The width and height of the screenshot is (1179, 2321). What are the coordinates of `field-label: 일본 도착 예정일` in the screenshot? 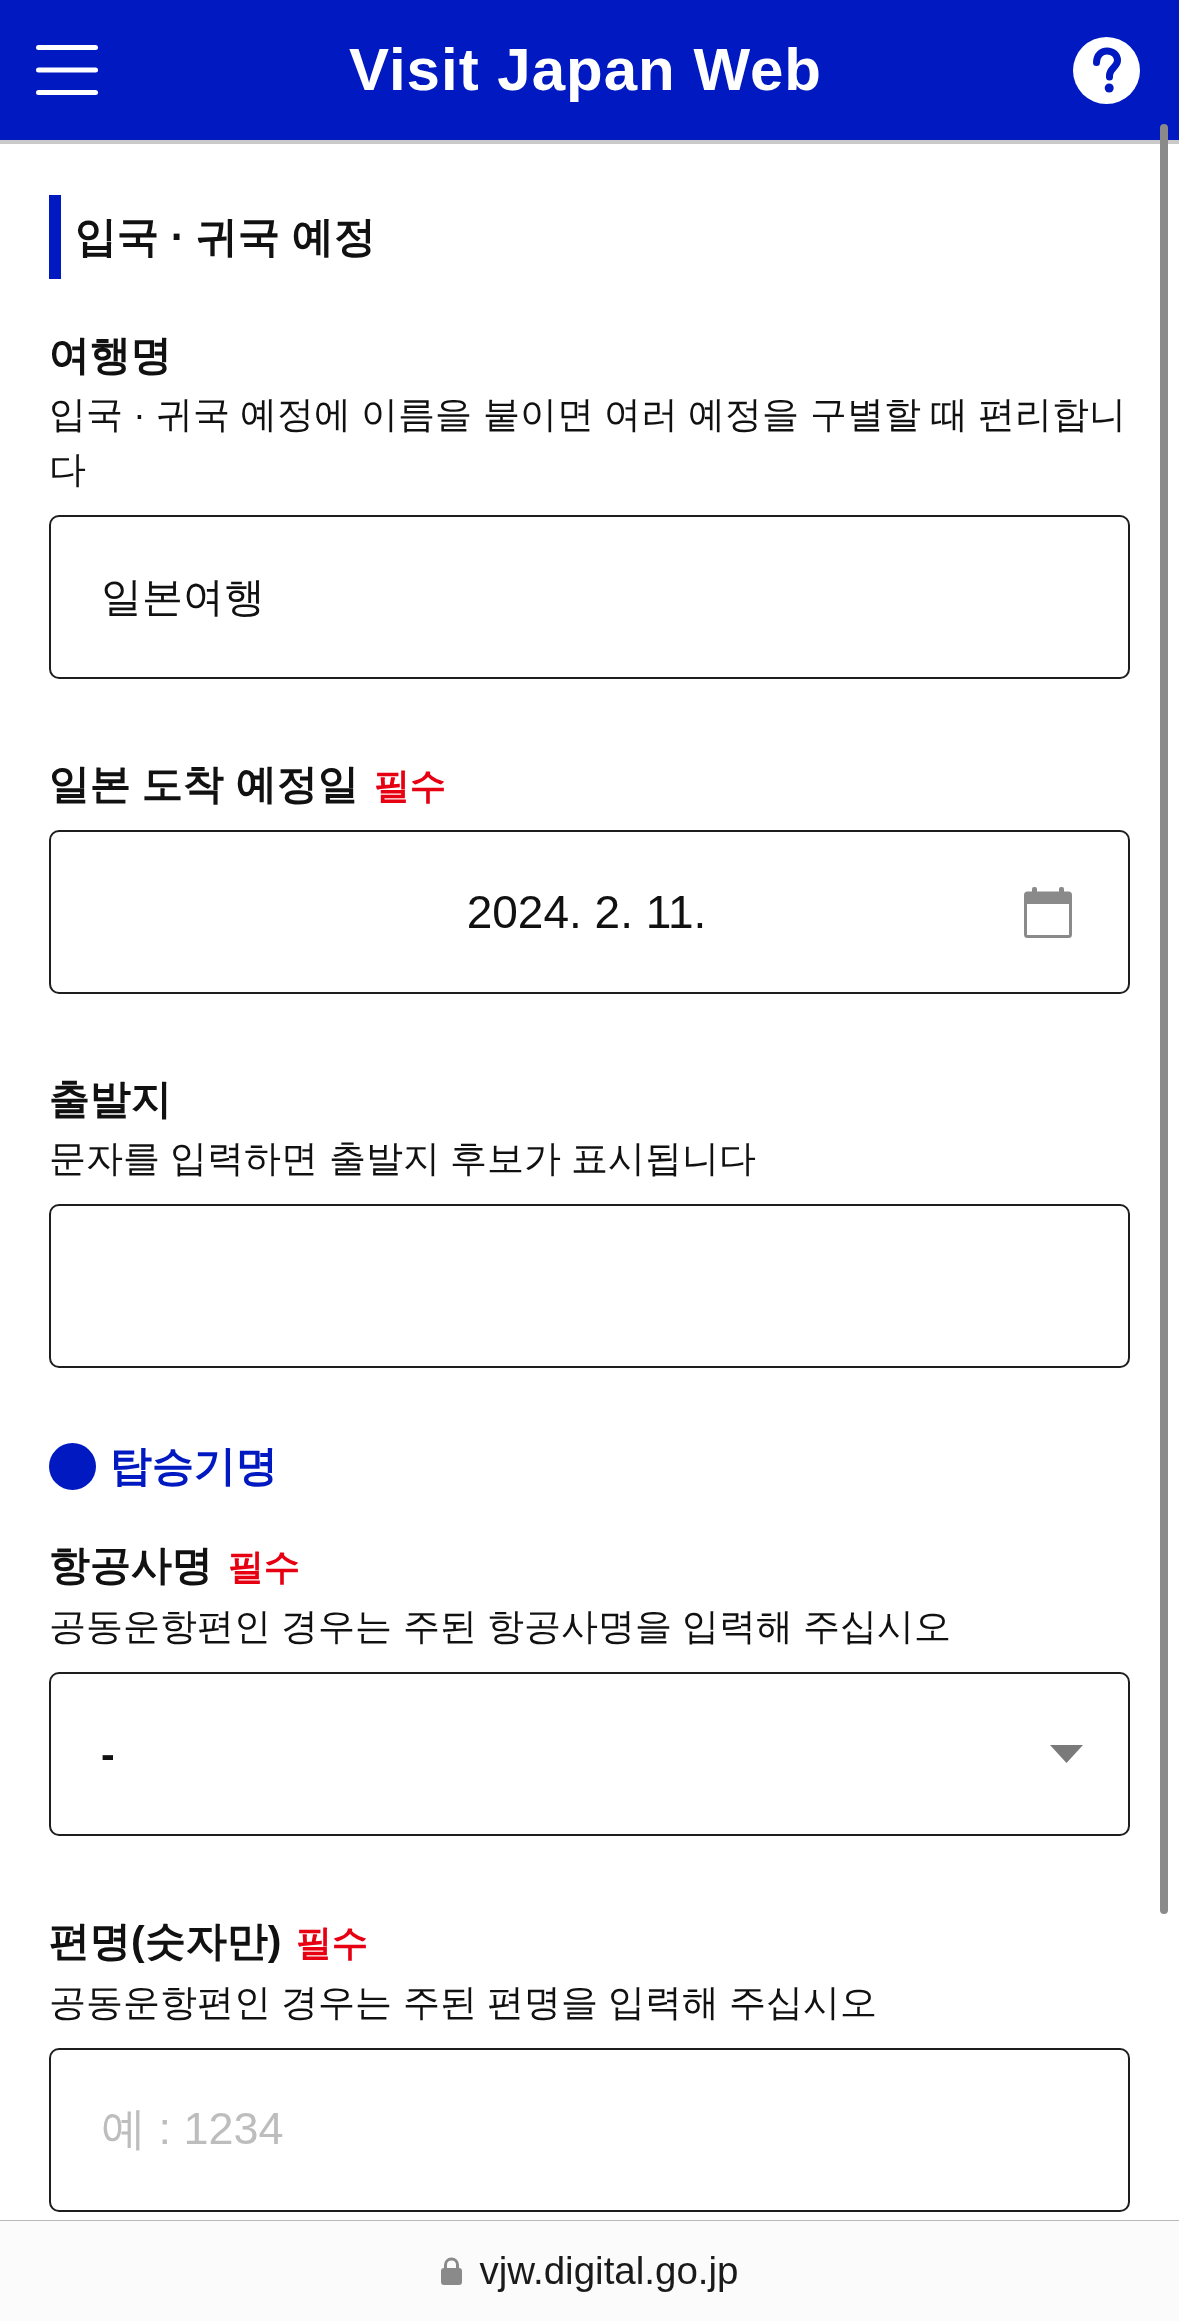 It's located at (204, 784).